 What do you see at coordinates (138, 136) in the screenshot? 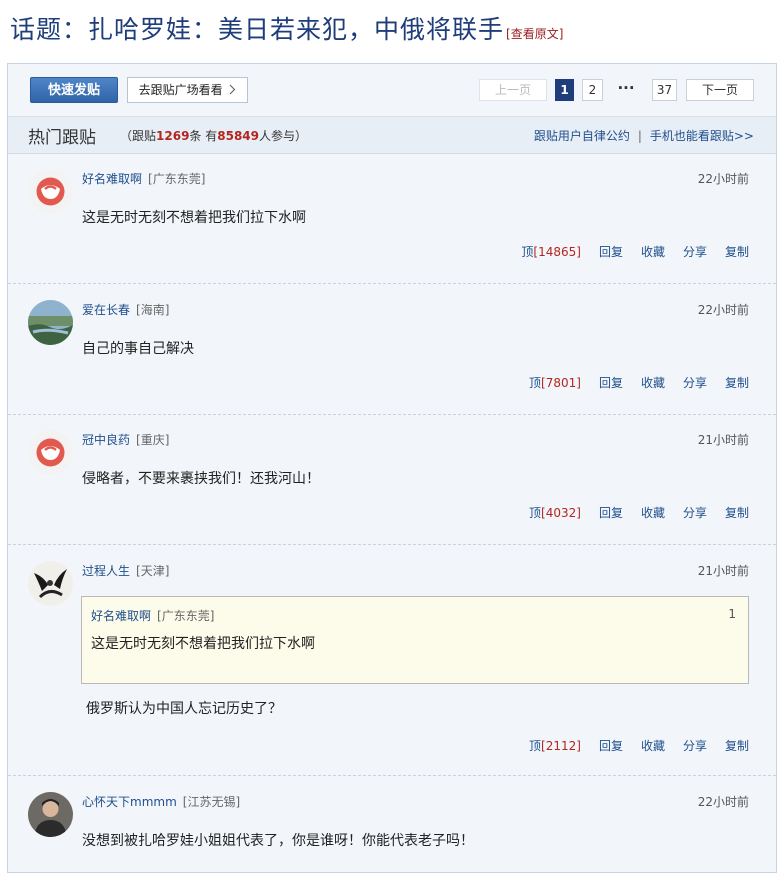
I see `stats-prefix: （跟贴` at bounding box center [138, 136].